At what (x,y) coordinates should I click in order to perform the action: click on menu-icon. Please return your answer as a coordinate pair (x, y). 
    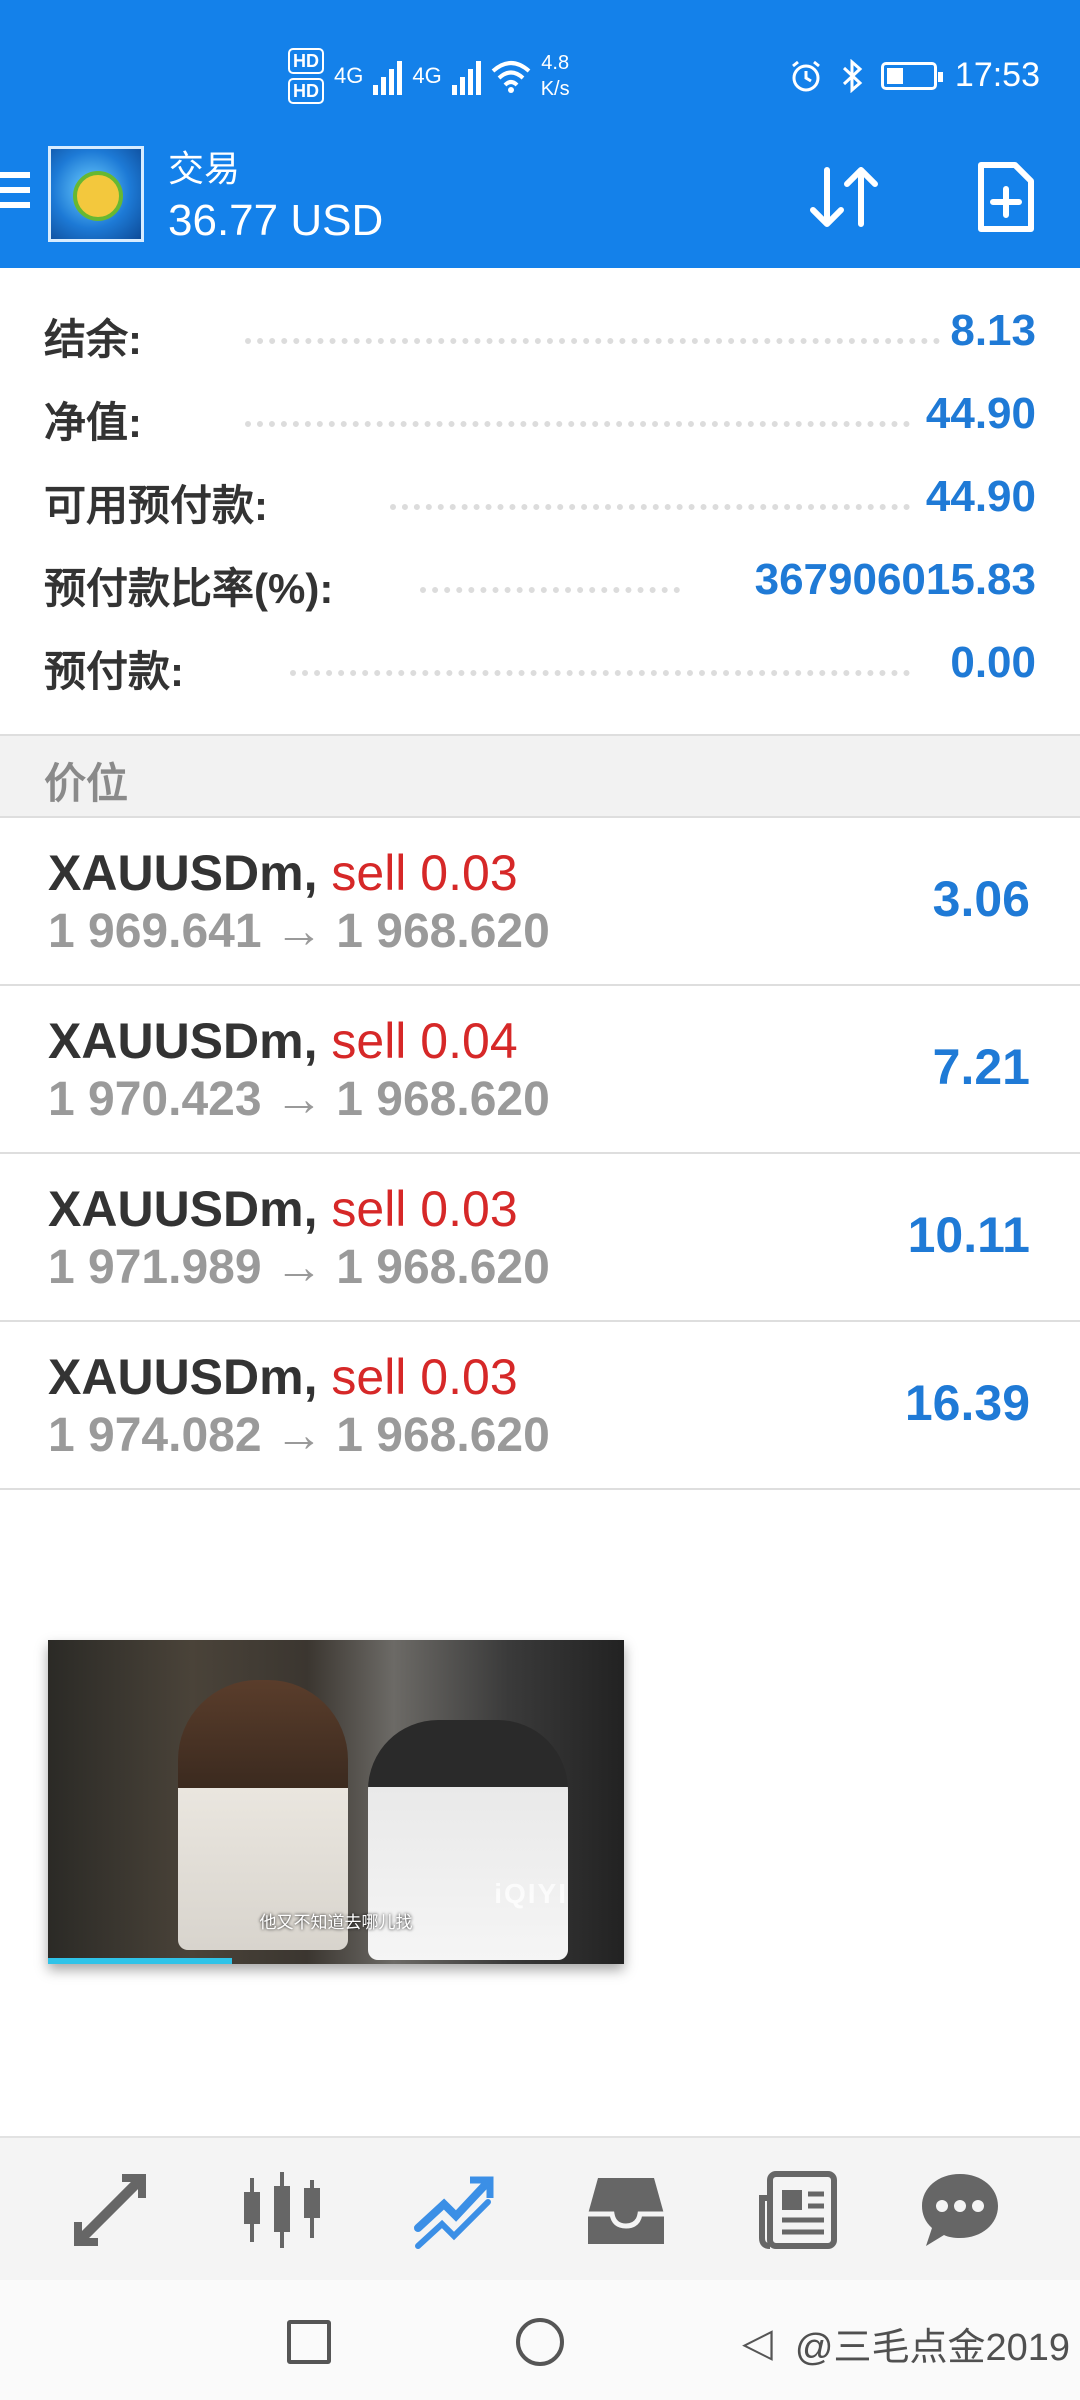
    Looking at the image, I should click on (15, 192).